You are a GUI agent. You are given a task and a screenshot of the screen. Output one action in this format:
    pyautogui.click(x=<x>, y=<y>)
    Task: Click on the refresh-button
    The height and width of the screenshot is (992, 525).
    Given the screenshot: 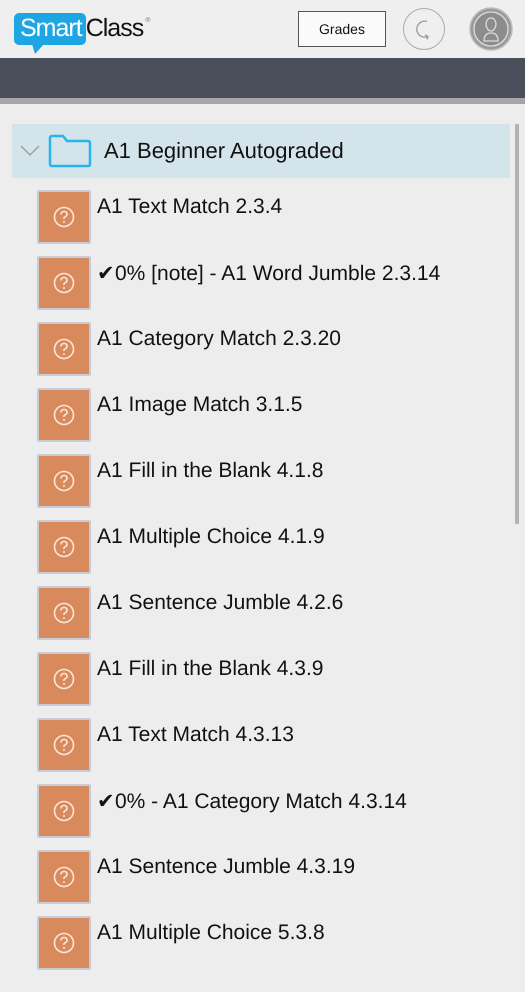 What is the action you would take?
    pyautogui.click(x=424, y=29)
    